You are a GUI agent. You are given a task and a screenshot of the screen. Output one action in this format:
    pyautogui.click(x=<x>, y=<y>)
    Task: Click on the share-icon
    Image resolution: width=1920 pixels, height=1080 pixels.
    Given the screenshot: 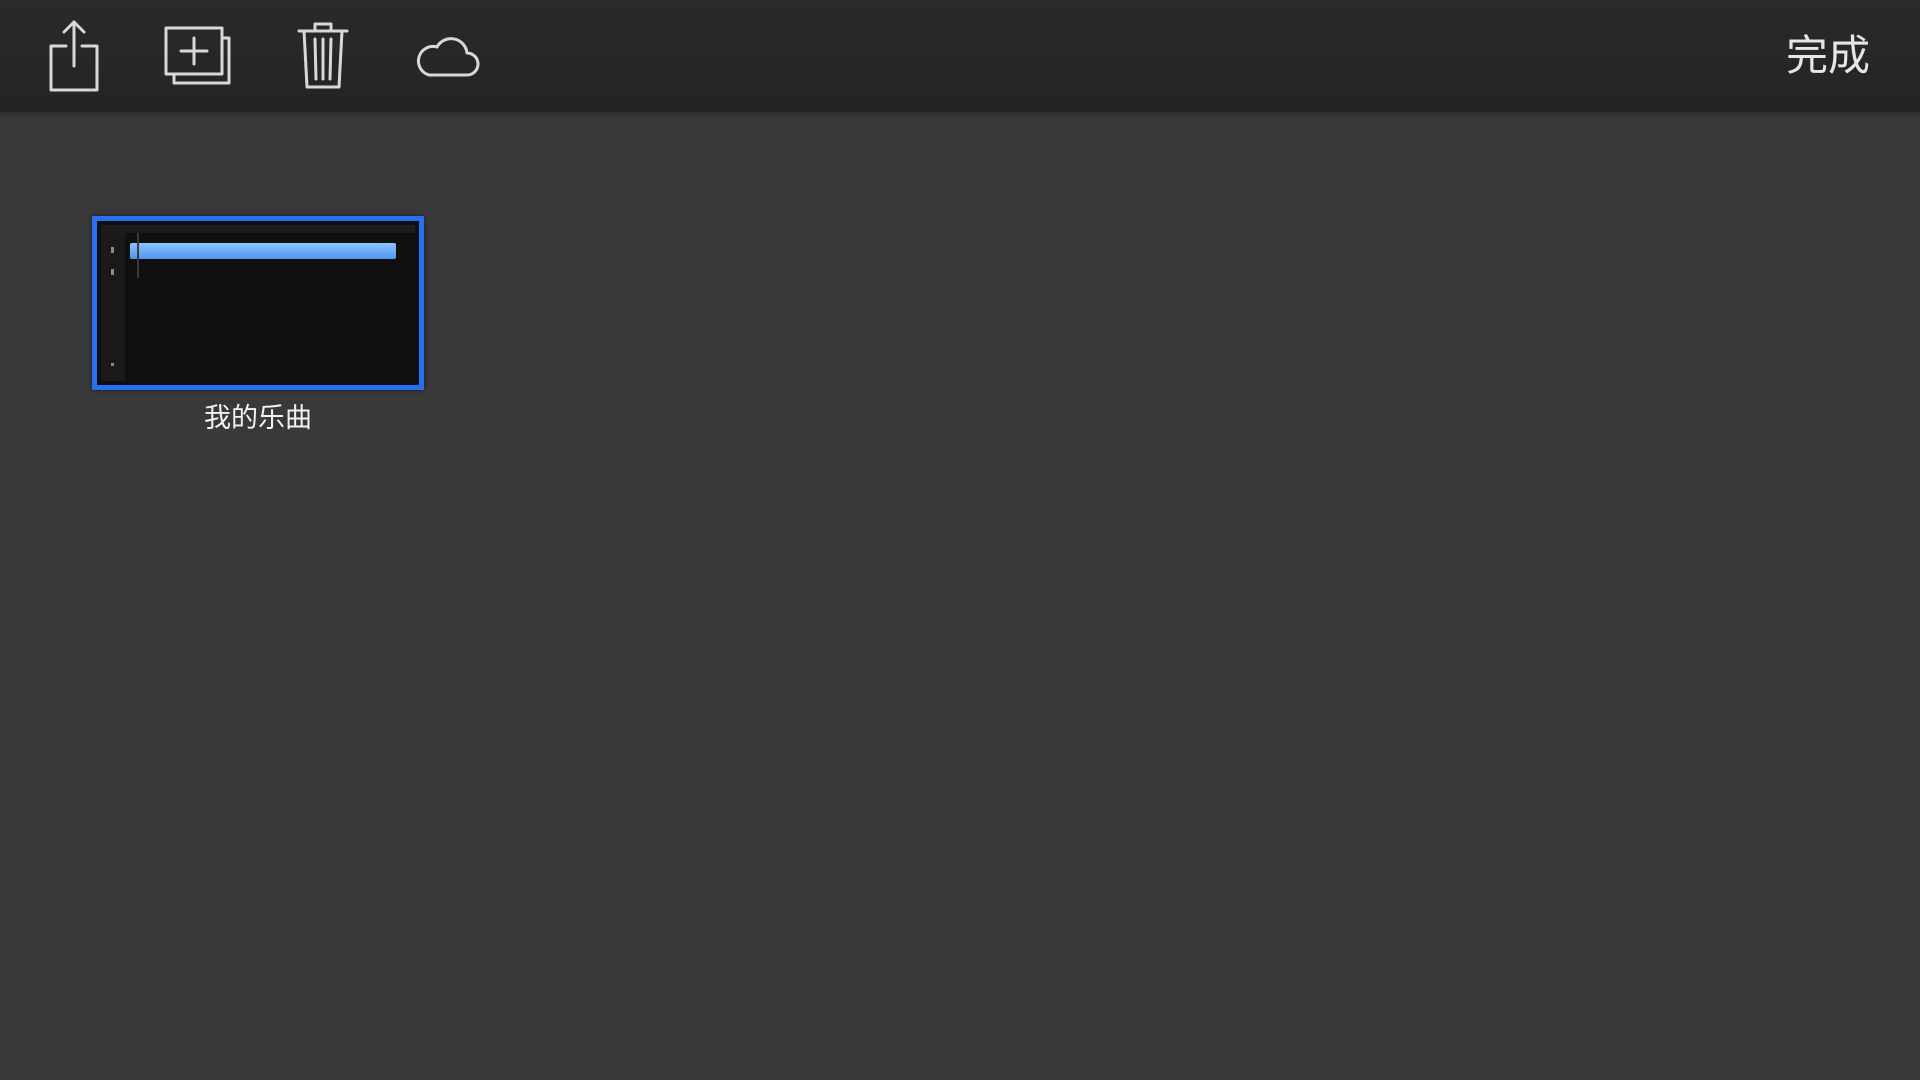 What is the action you would take?
    pyautogui.click(x=74, y=56)
    